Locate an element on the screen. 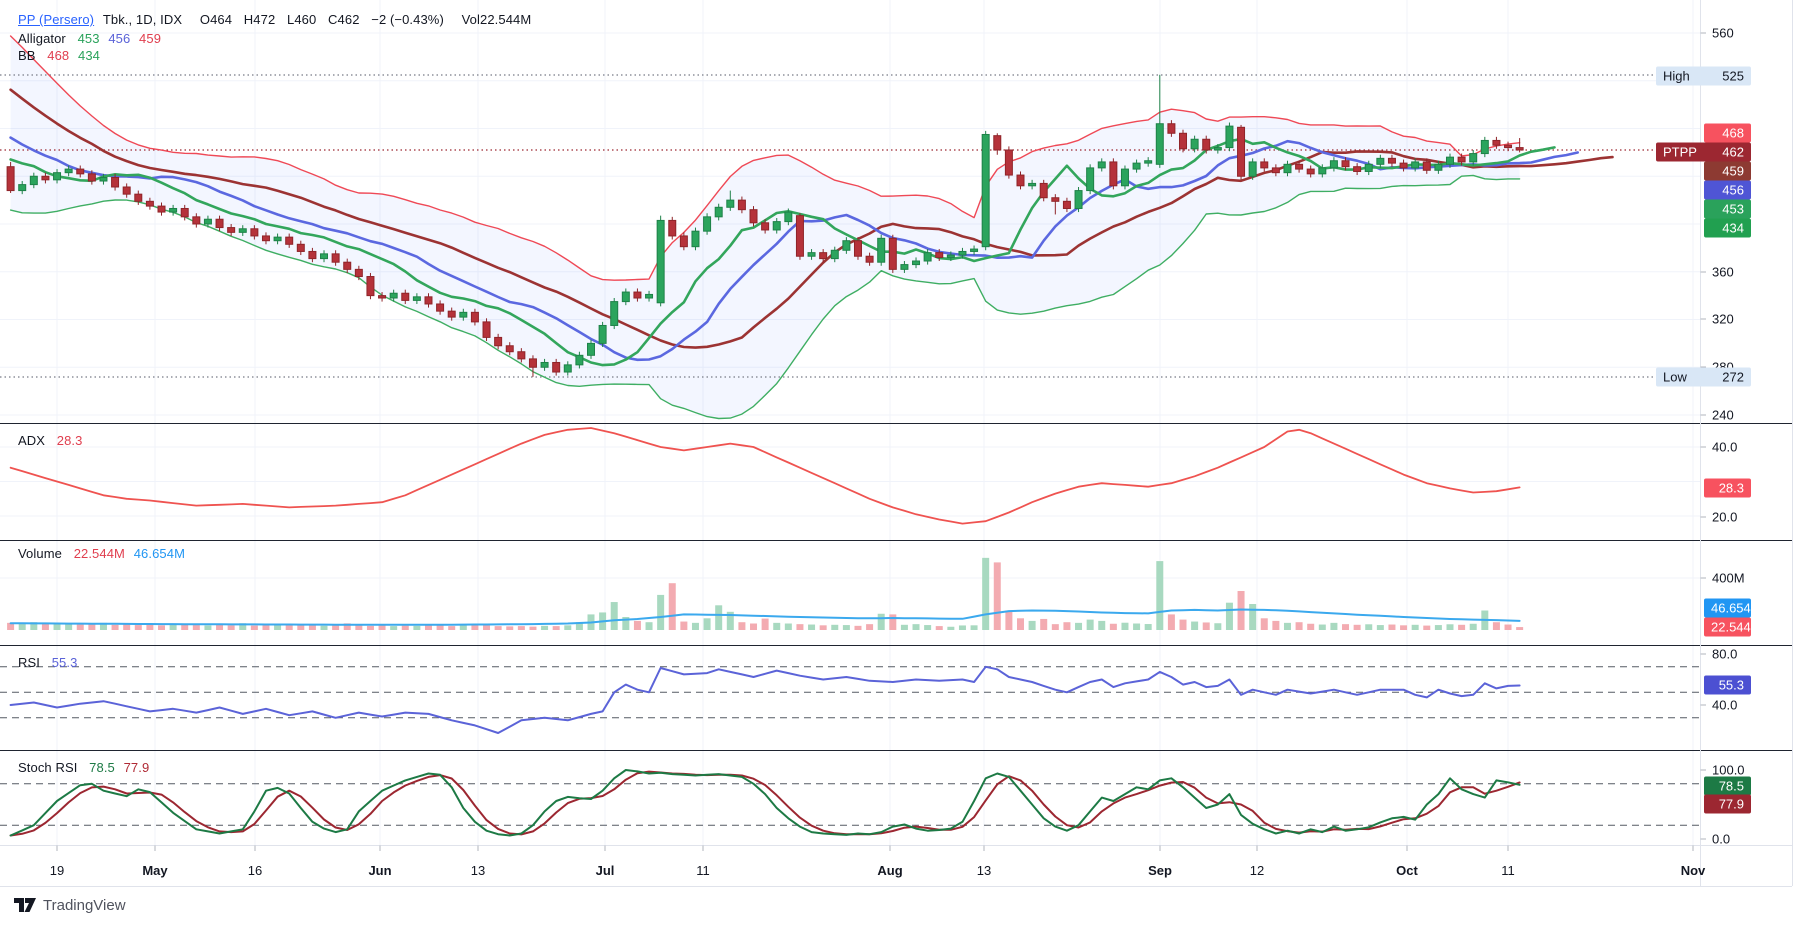  volume-ma-value: 46.654M is located at coordinates (159, 553).